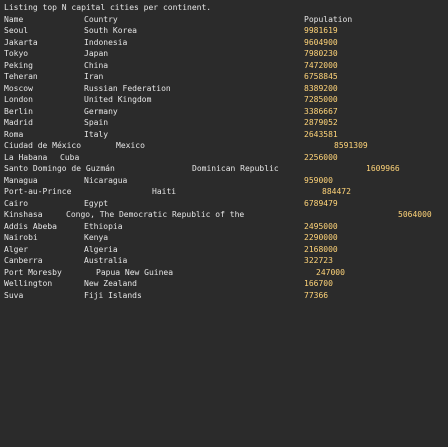 Image resolution: width=448 pixels, height=447 pixels. I want to click on cell-name: Roma, so click(14, 134).